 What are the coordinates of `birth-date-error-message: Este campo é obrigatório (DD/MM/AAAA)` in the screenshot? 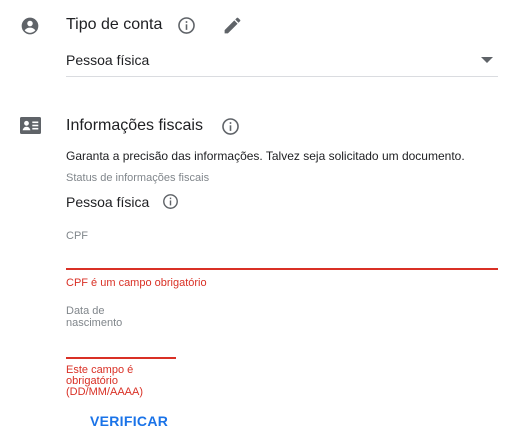 It's located at (104, 381).